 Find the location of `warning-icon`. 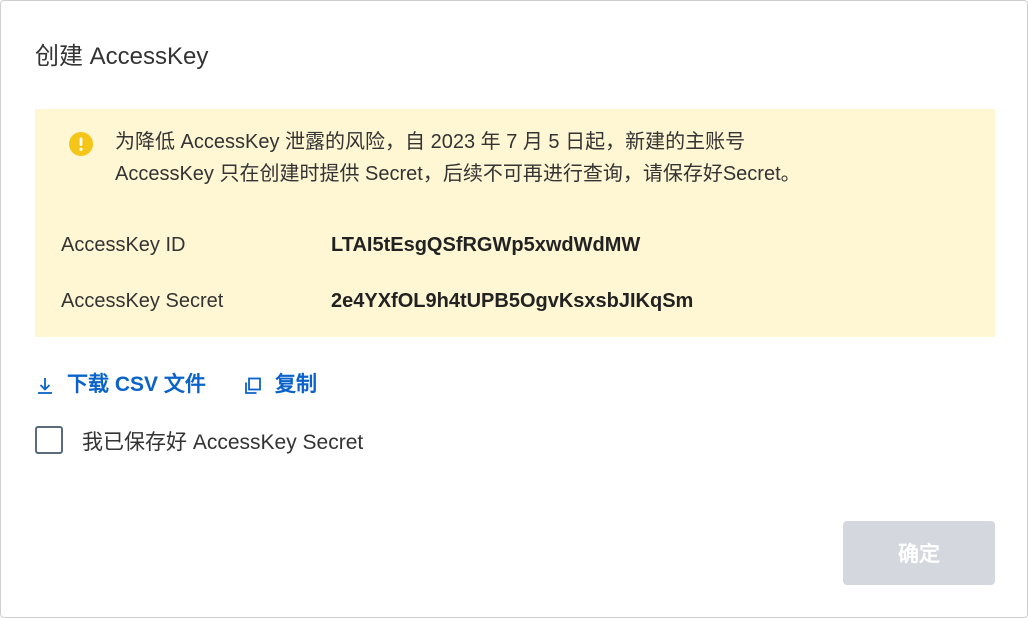

warning-icon is located at coordinates (81, 144).